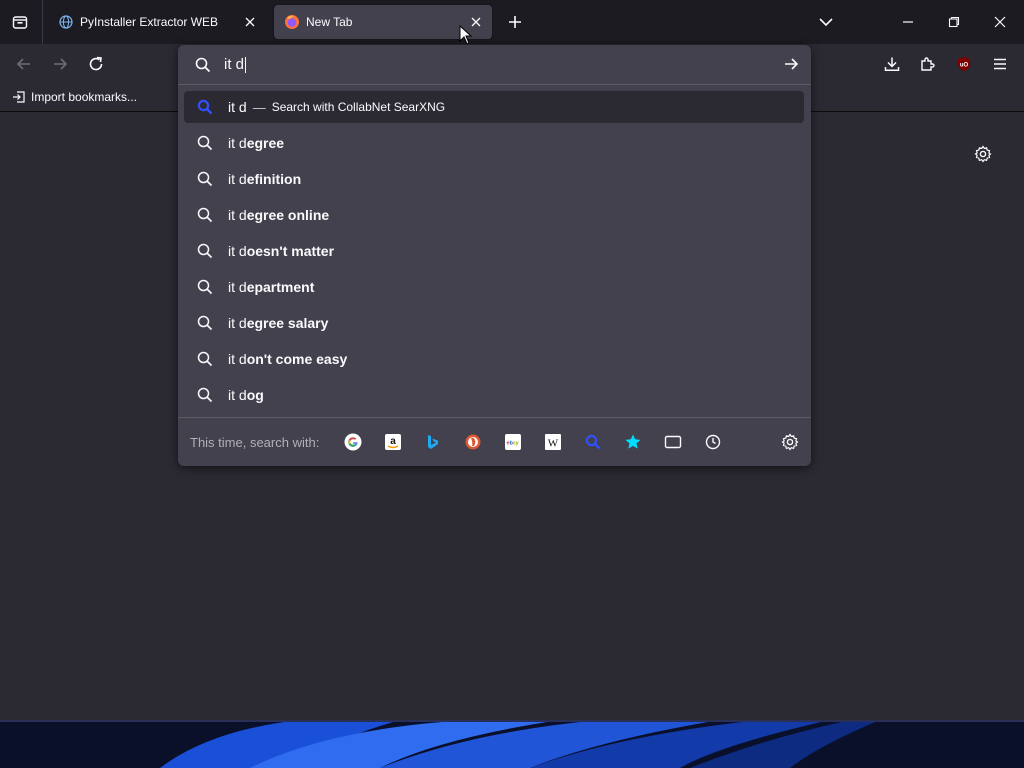 This screenshot has height=768, width=1024. I want to click on suggestion-completion: efinition, so click(274, 179).